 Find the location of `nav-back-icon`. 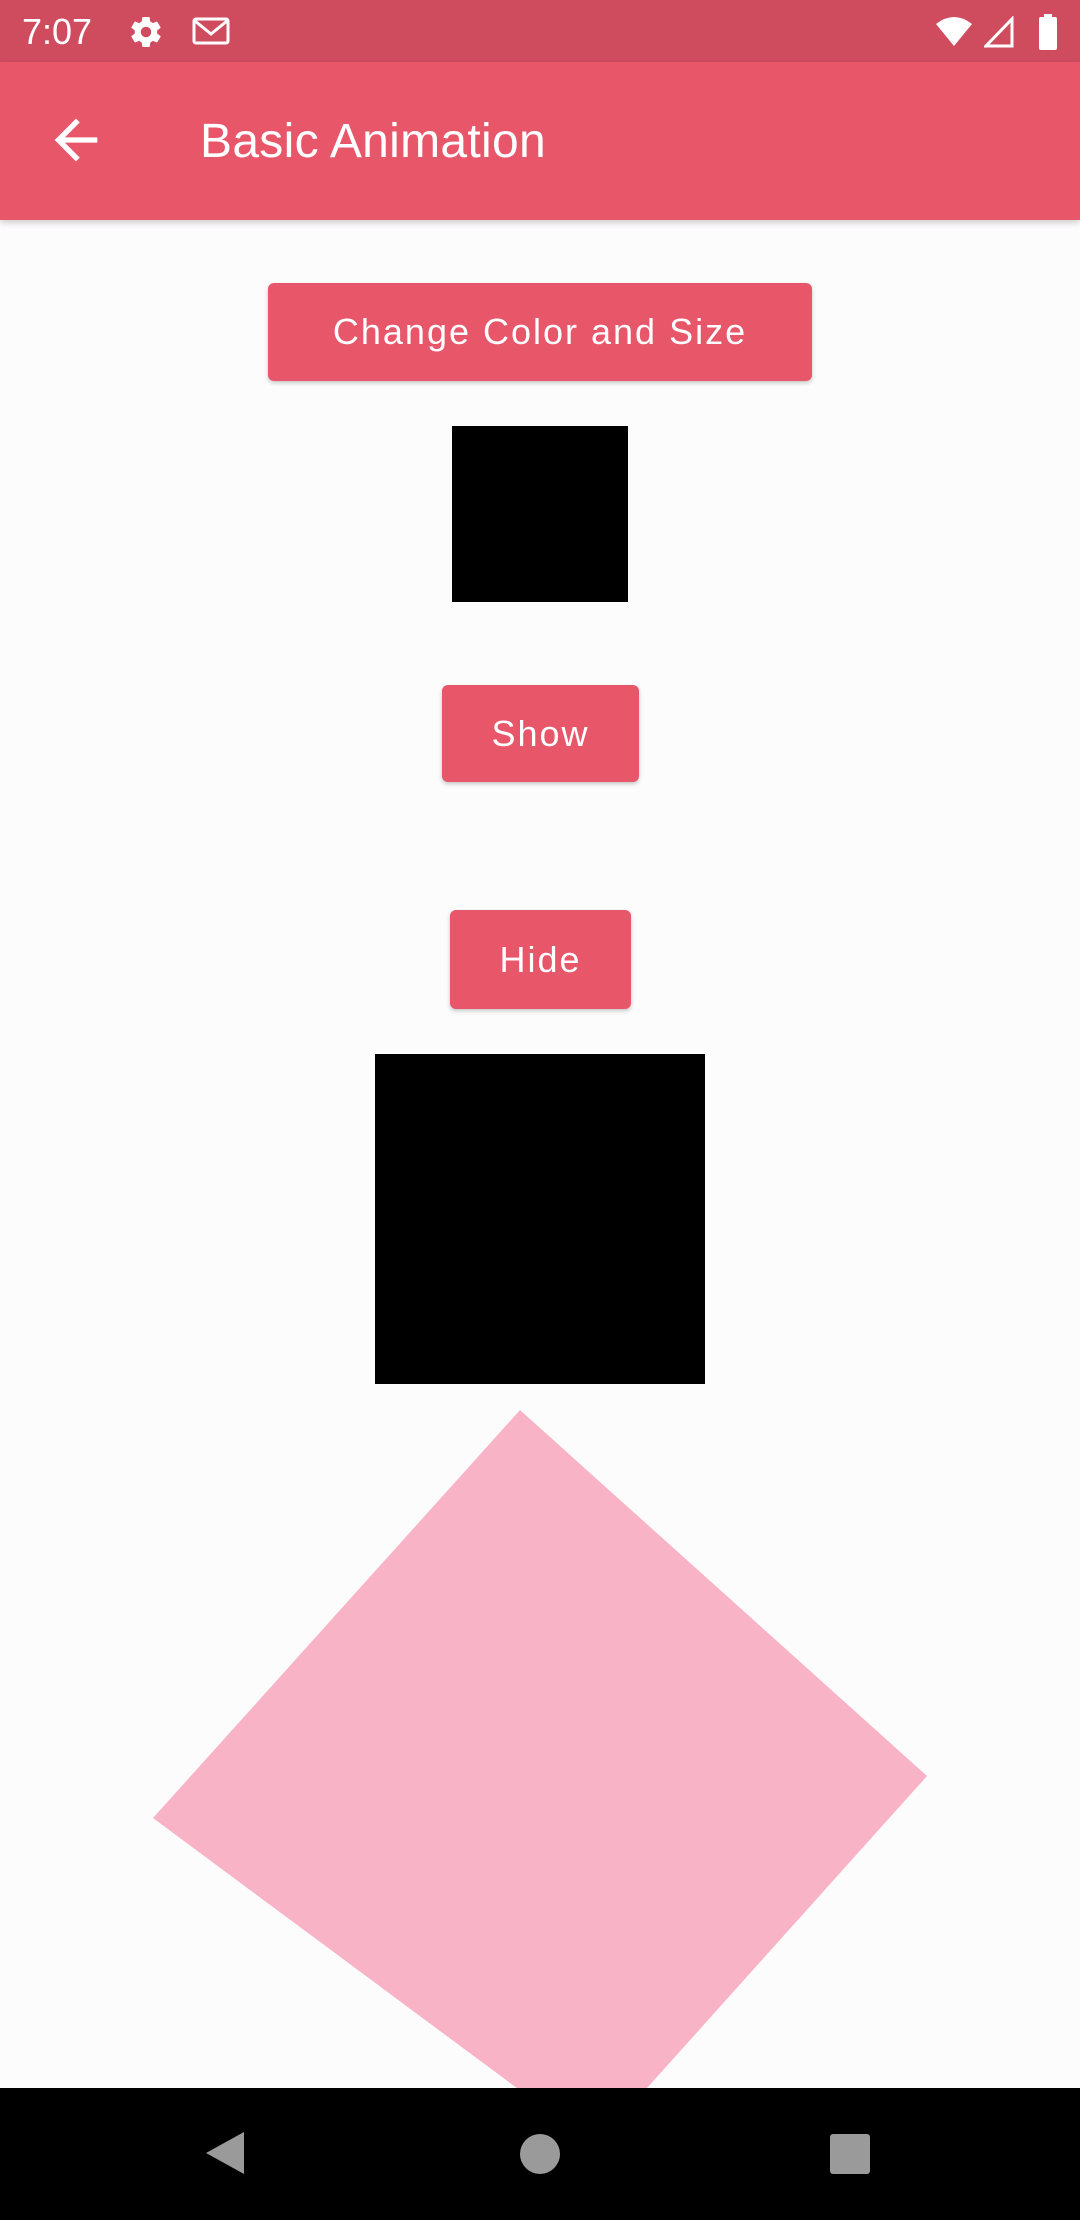

nav-back-icon is located at coordinates (225, 2153).